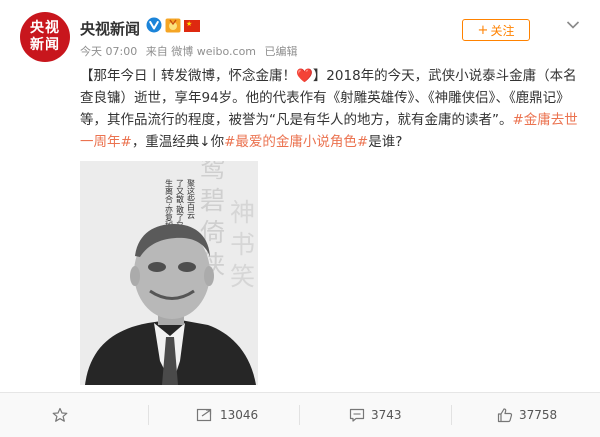 The height and width of the screenshot is (437, 600). Describe the element at coordinates (370, 98) in the screenshot. I see `book-title-1: 《射雕英雄传》` at that location.